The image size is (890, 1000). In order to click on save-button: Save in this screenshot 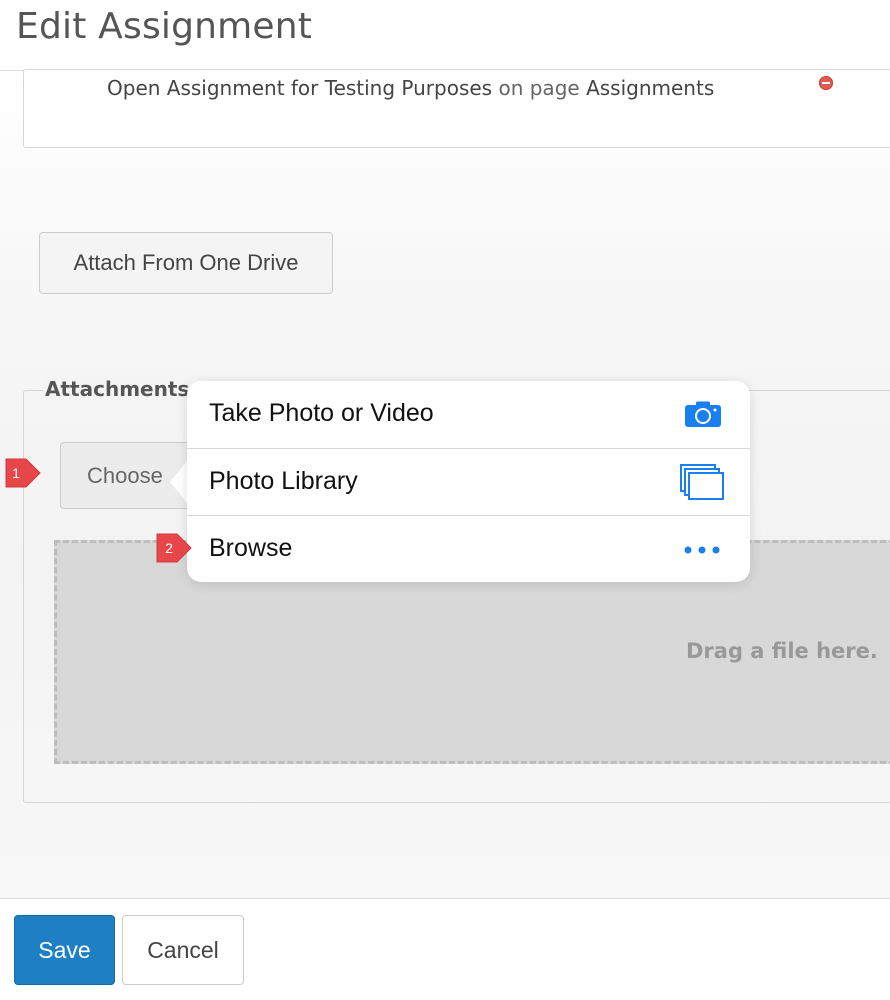, I will do `click(64, 950)`.